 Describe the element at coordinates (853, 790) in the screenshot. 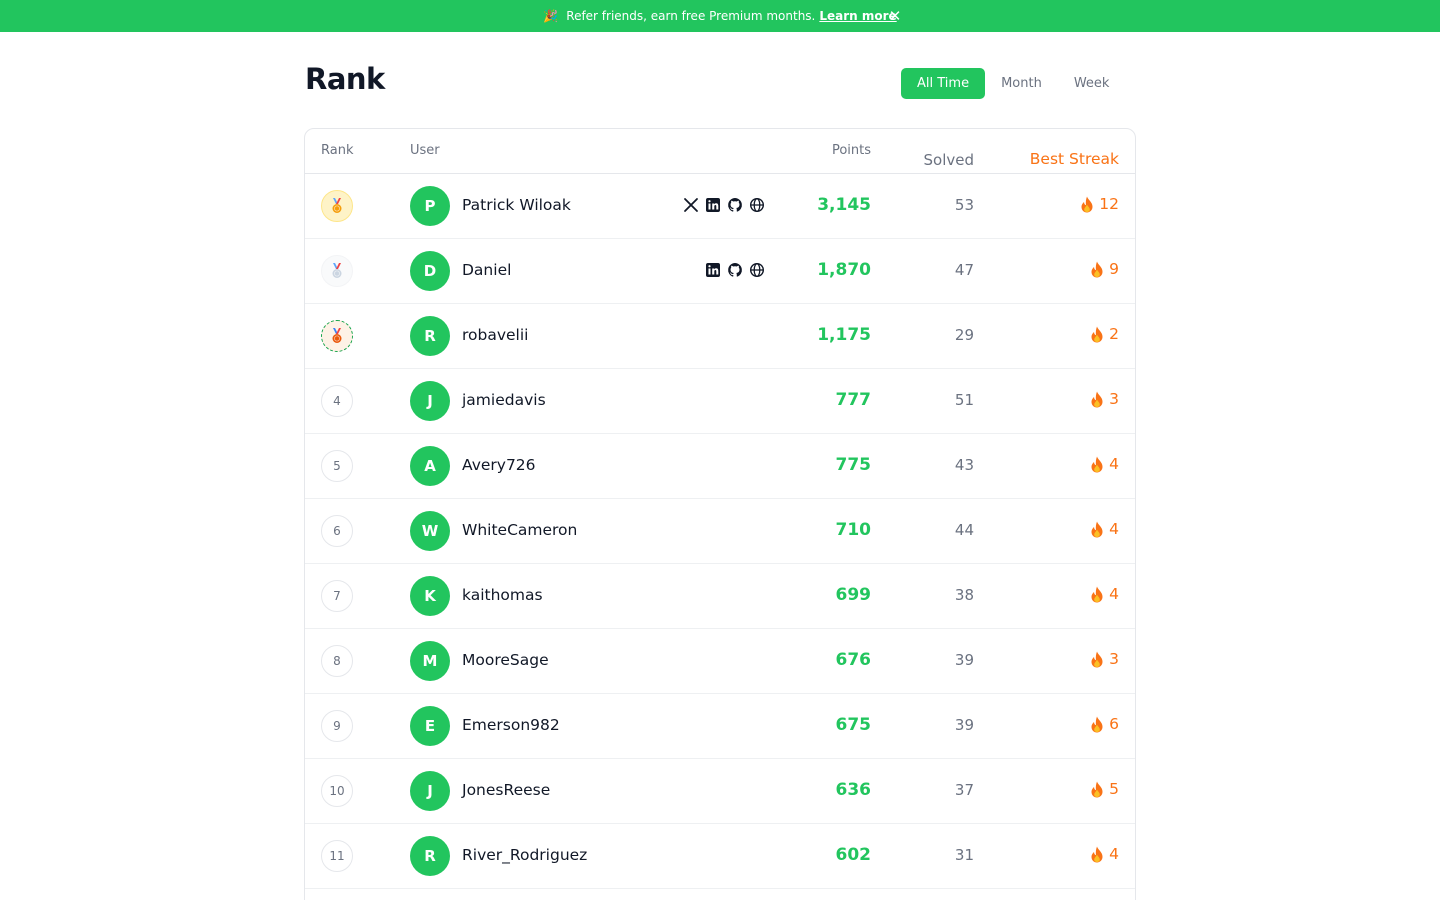

I see `points-value: 636` at that location.